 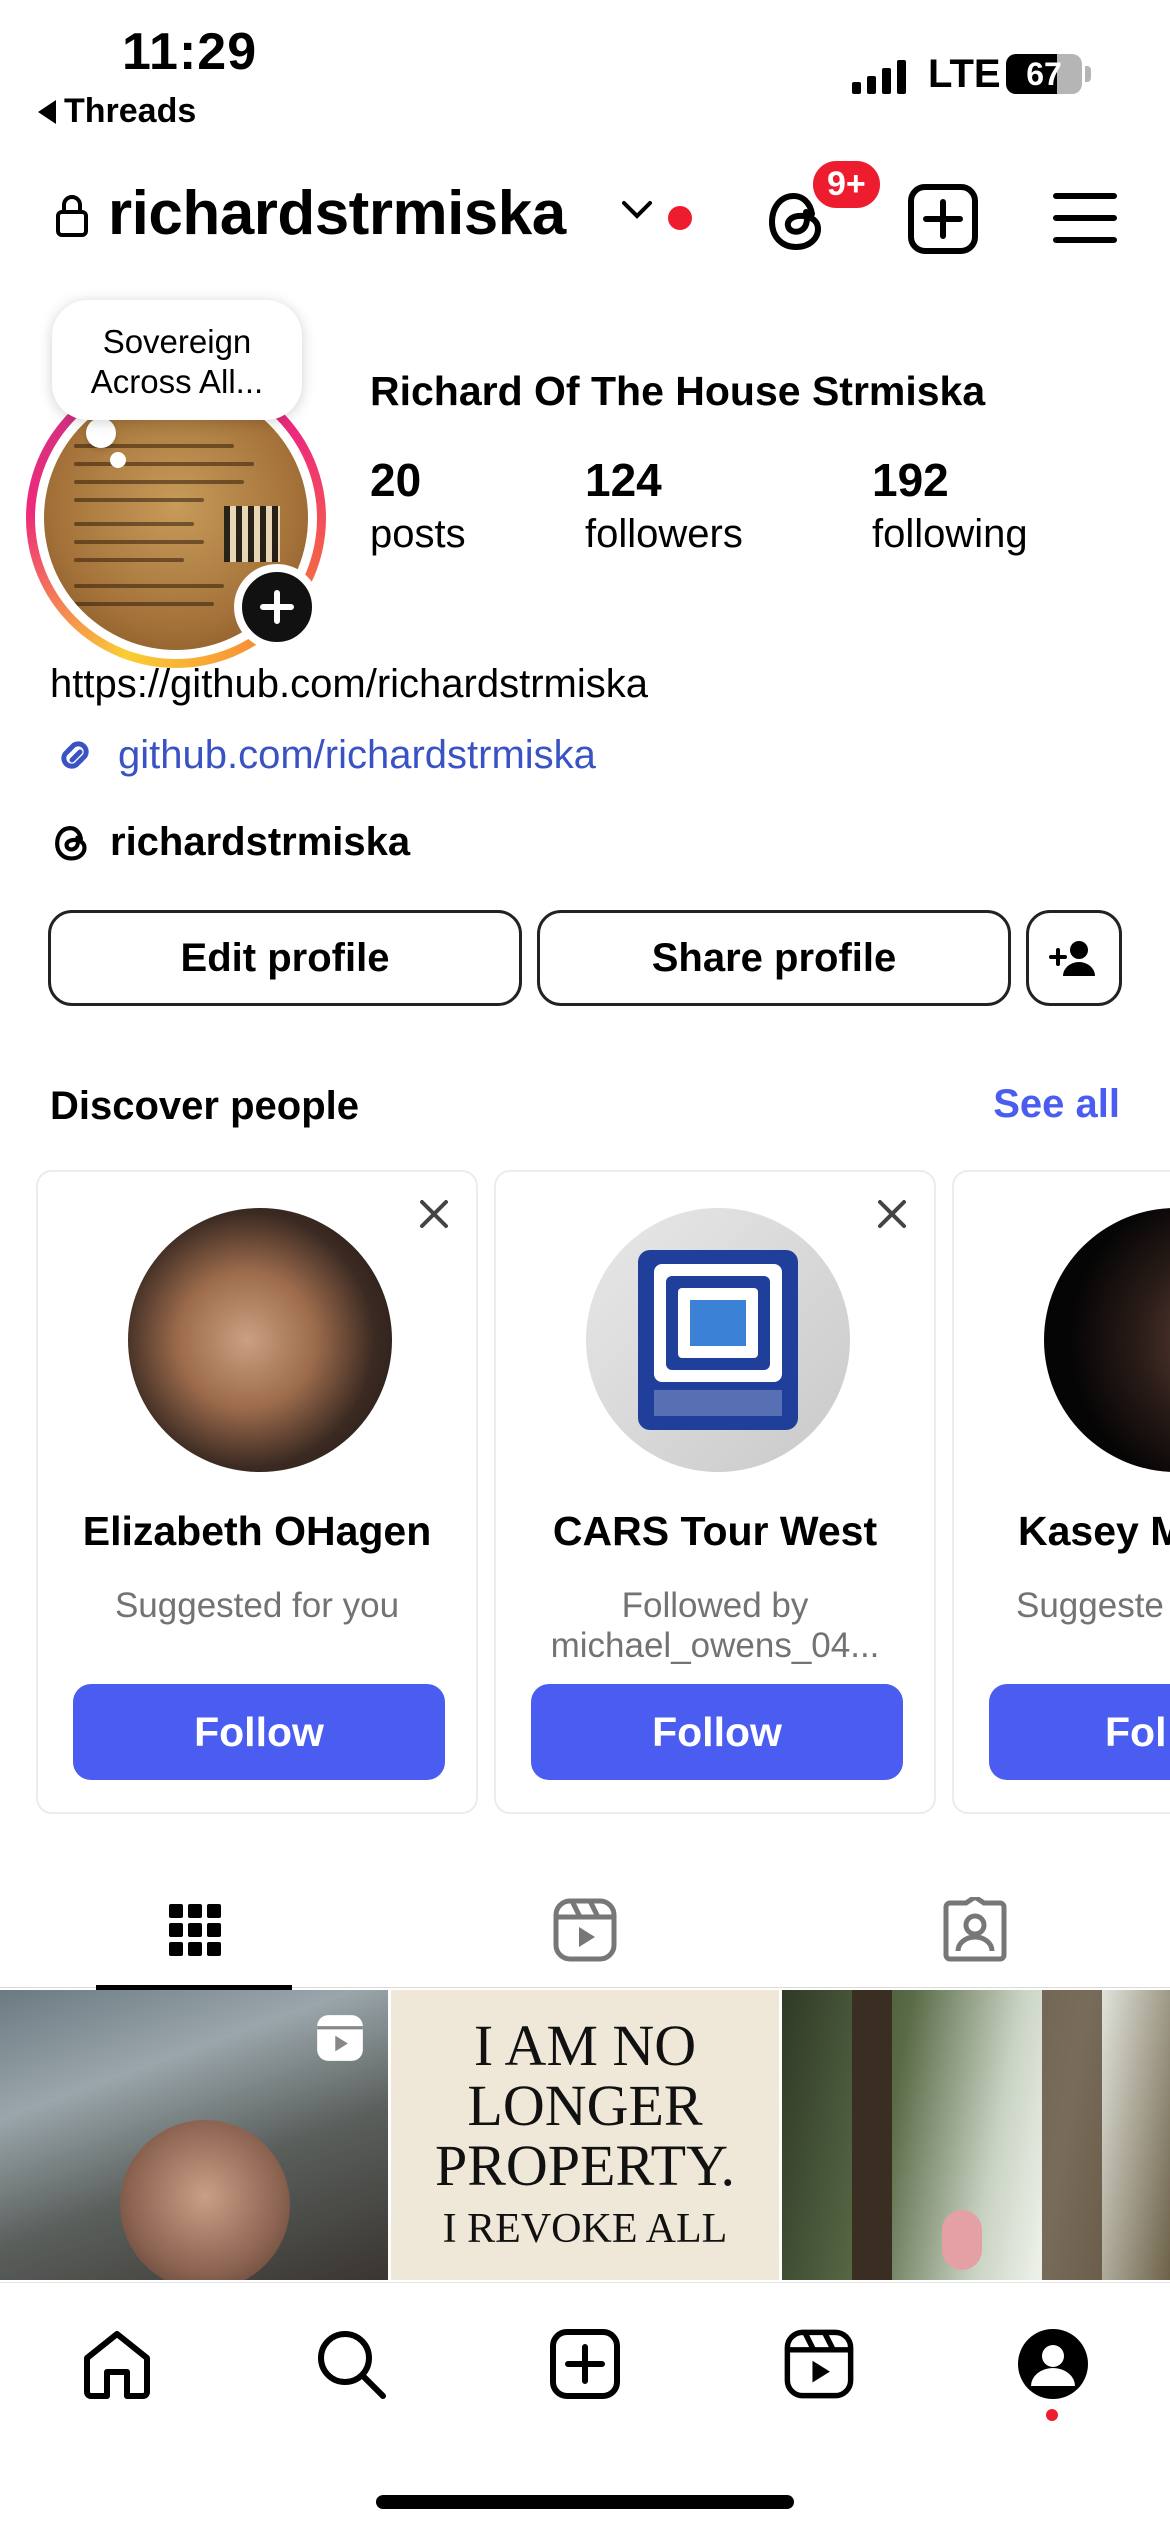 I want to click on profile-icon, so click(x=1053, y=2364).